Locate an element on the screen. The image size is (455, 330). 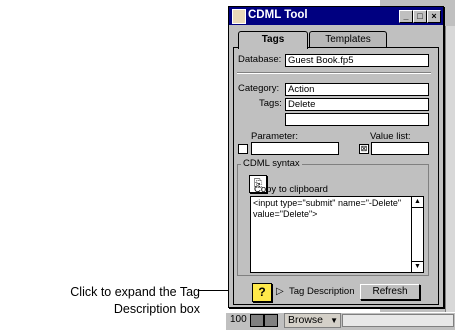
horizontal-scrollbar is located at coordinates (398, 320).